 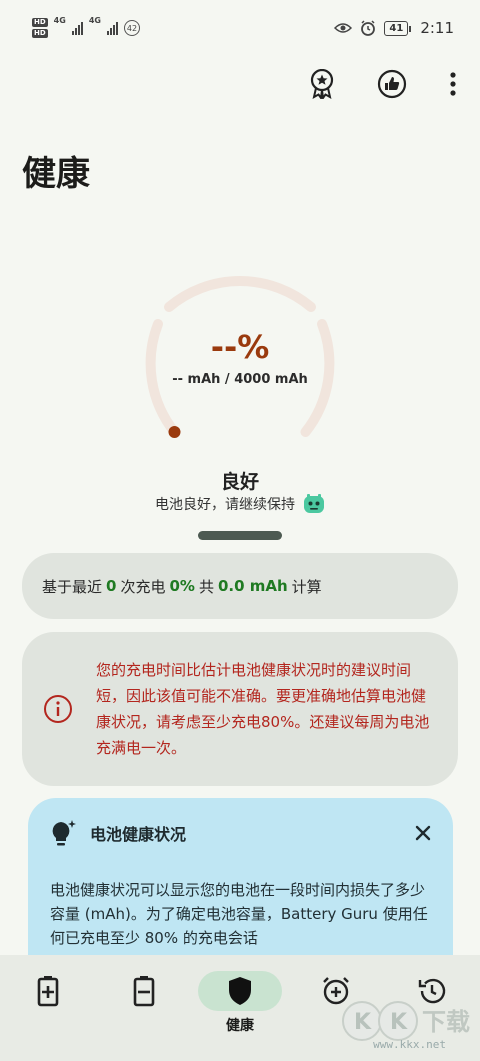 What do you see at coordinates (240, 347) in the screenshot?
I see `health-percent: --%` at bounding box center [240, 347].